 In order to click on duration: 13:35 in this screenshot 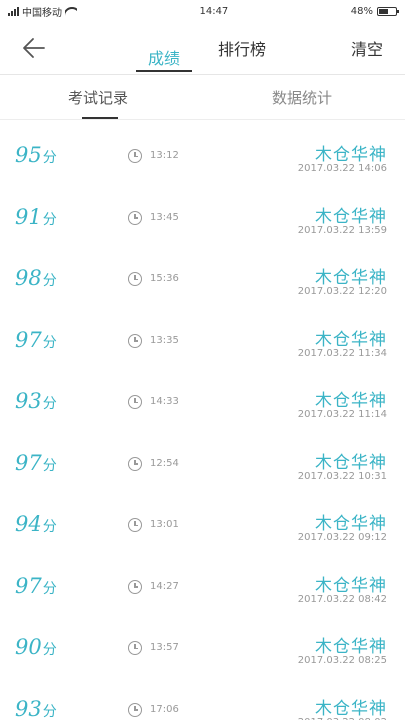, I will do `click(164, 340)`.